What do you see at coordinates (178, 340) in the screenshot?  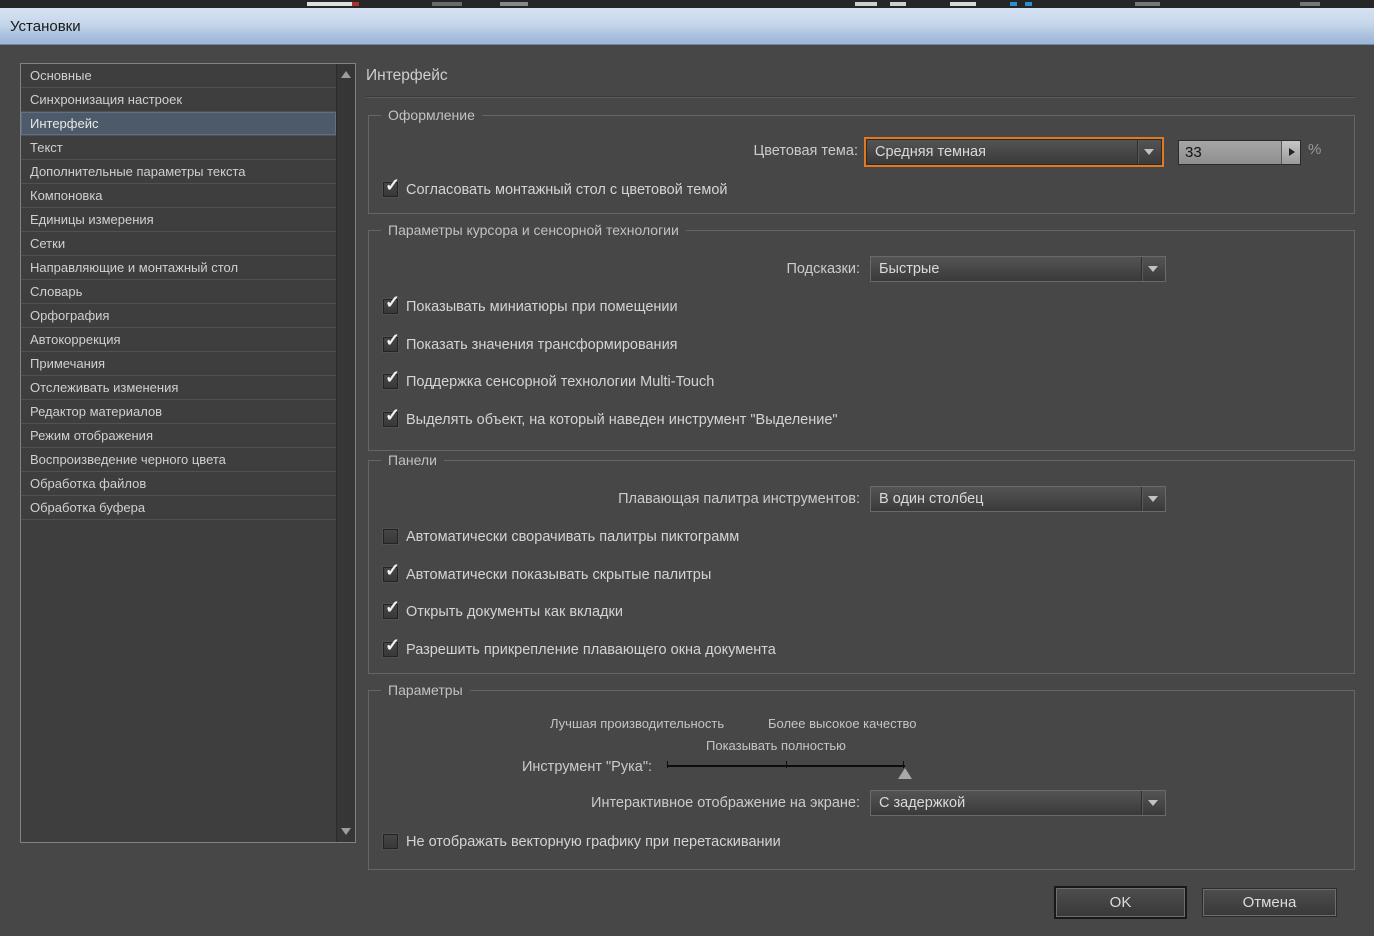 I see `sidebar-item-autocorrect: Автокоррекция` at bounding box center [178, 340].